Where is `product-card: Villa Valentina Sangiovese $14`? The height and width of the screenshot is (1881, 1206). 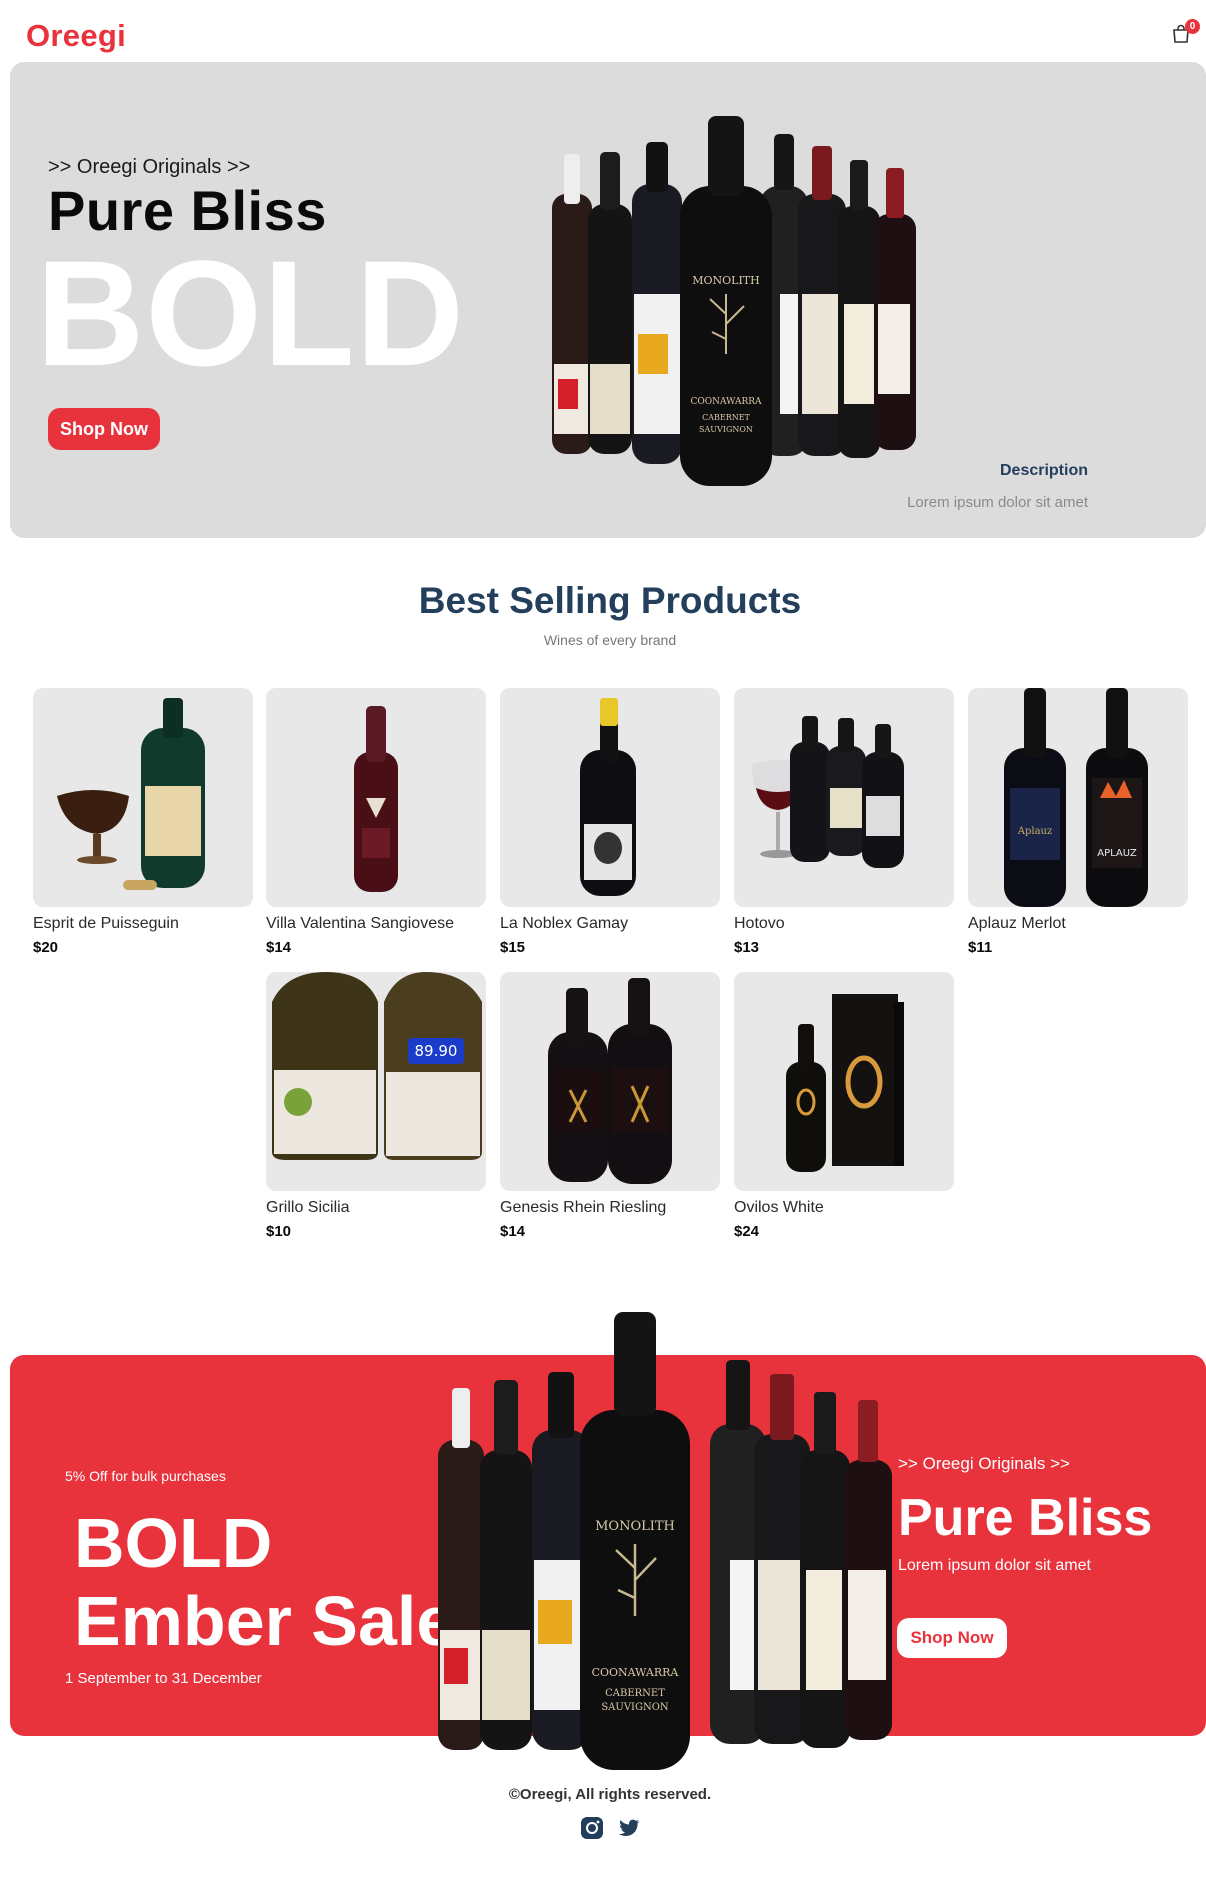 product-card: Villa Valentina Sangiovese $14 is located at coordinates (376, 822).